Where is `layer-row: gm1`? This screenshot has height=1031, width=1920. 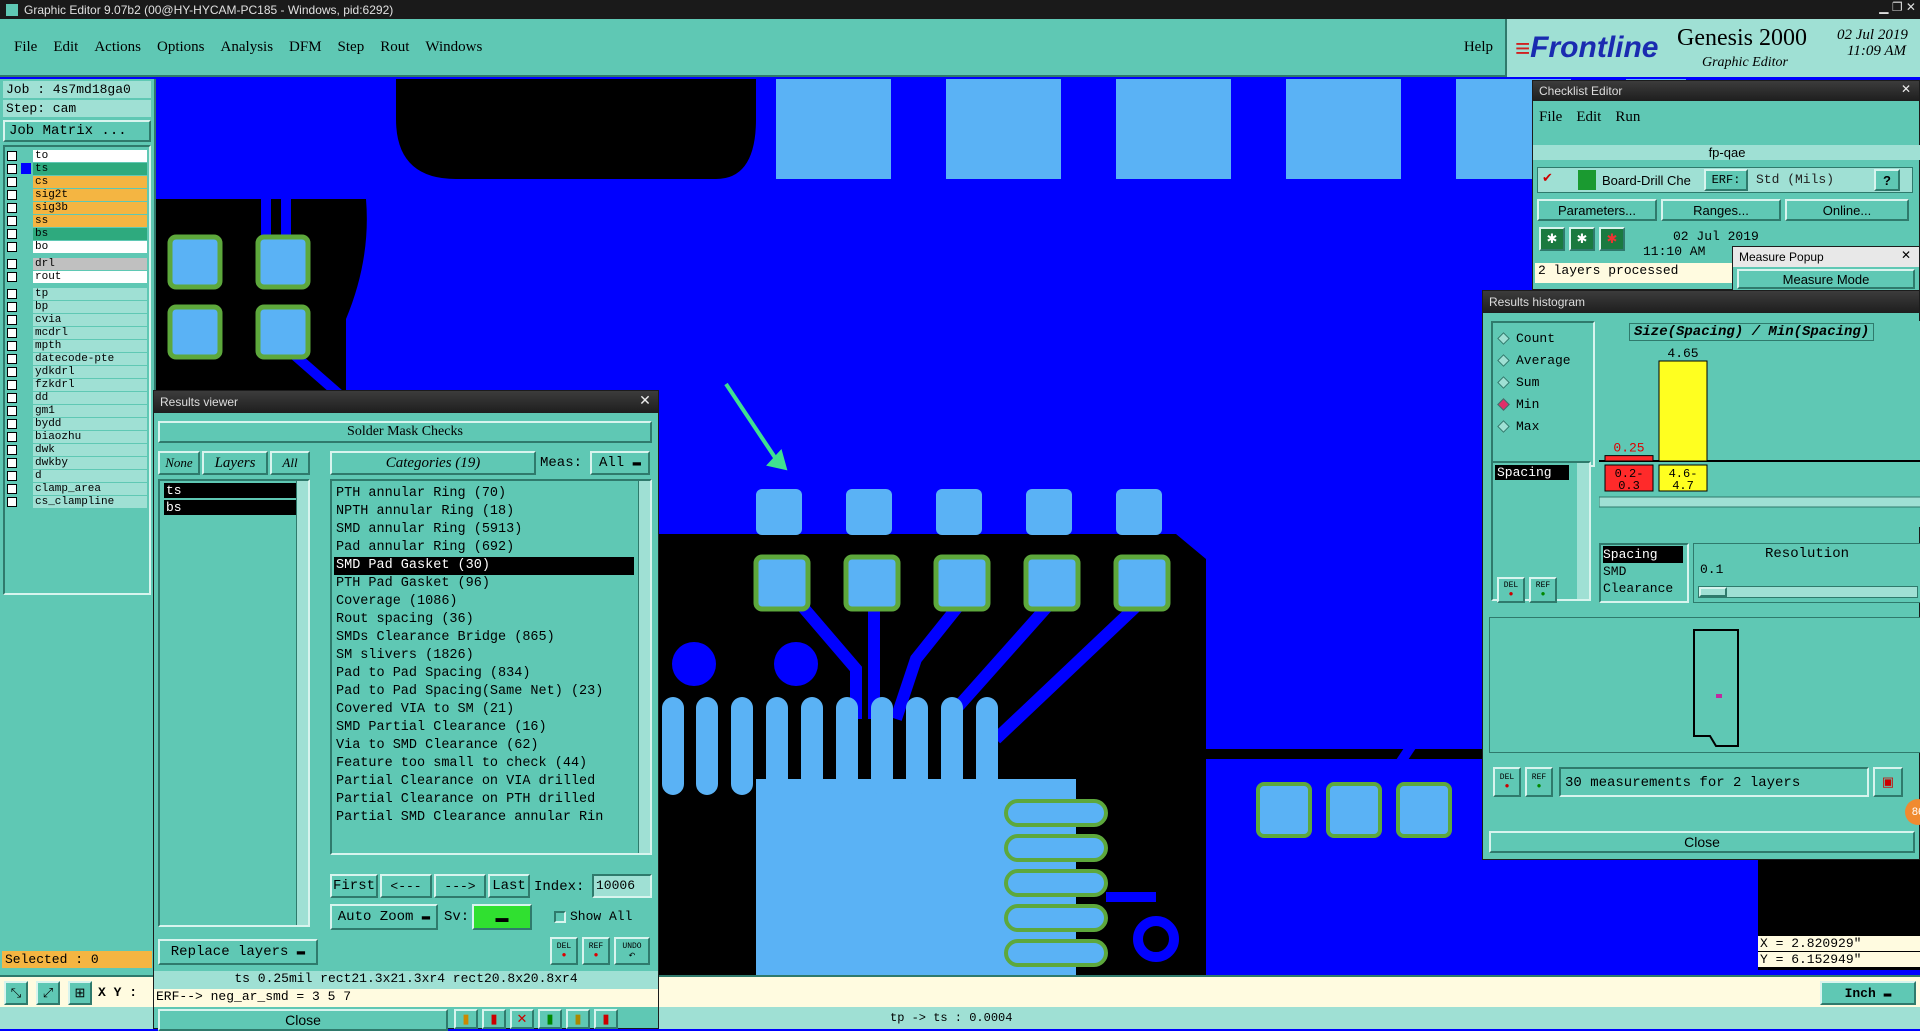 layer-row: gm1 is located at coordinates (77, 410).